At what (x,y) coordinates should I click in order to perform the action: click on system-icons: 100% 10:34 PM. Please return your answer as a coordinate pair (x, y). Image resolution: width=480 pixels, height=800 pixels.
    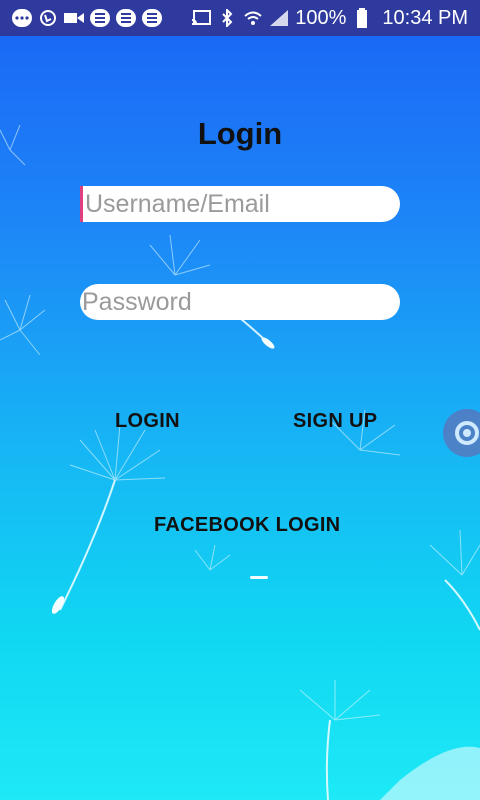
    Looking at the image, I should click on (329, 18).